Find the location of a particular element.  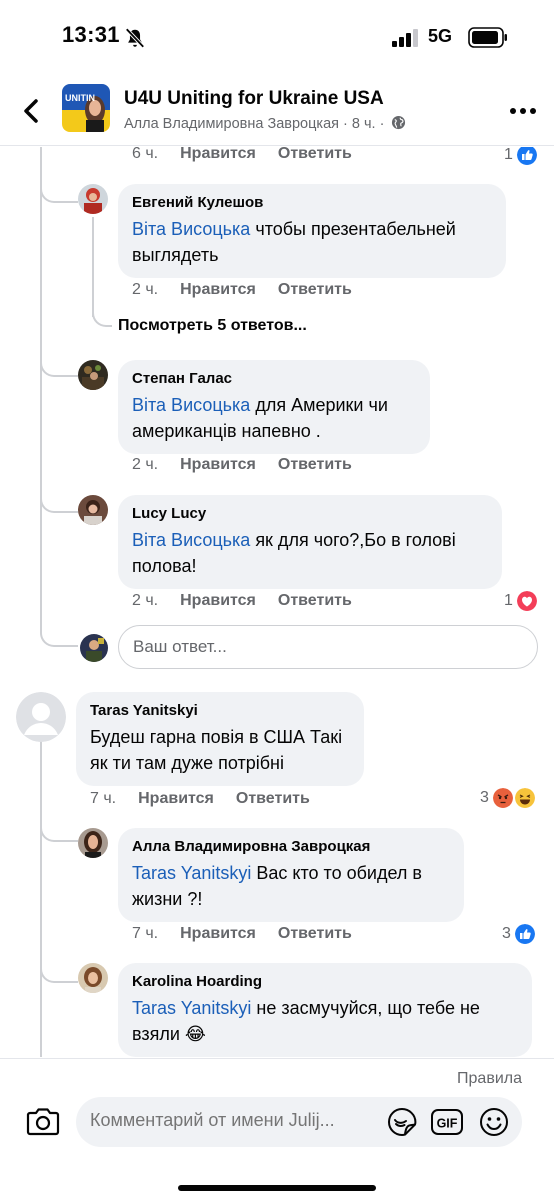

comment-meta: 6 ч. Нравится Ответить is located at coordinates (242, 155).